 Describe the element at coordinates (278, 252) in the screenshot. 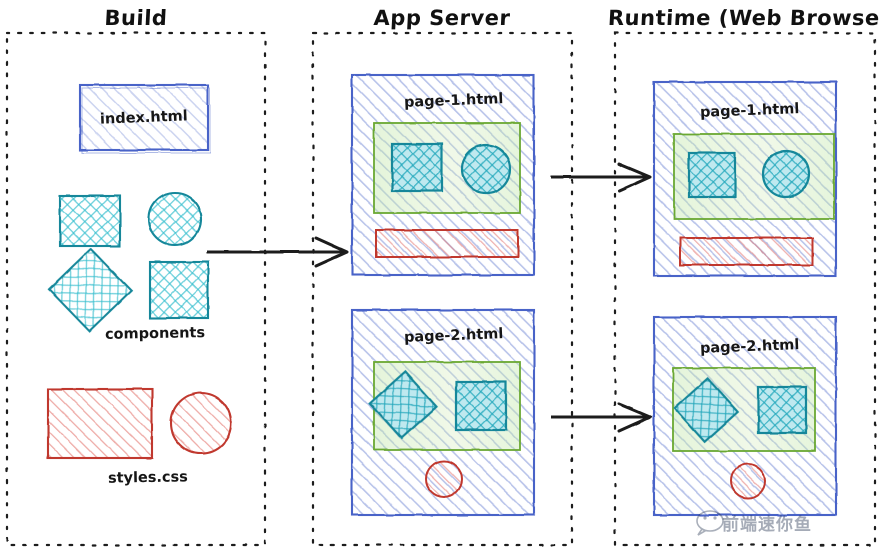

I see `arrow-build-to-app-server` at that location.